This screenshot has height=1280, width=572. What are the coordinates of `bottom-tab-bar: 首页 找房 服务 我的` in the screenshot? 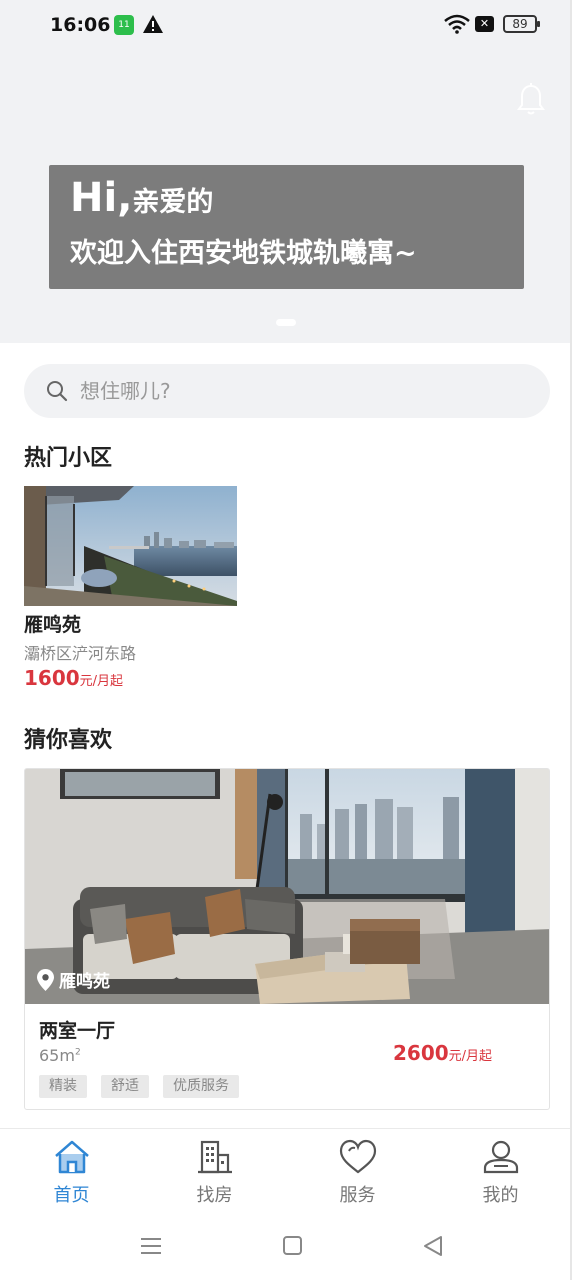 It's located at (286, 1171).